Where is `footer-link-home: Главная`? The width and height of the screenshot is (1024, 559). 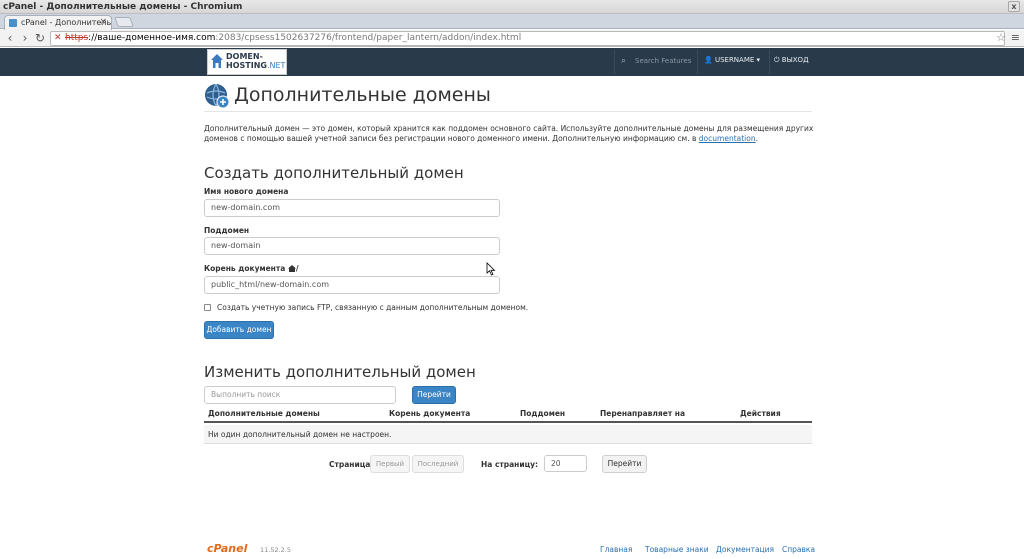 footer-link-home: Главная is located at coordinates (616, 549).